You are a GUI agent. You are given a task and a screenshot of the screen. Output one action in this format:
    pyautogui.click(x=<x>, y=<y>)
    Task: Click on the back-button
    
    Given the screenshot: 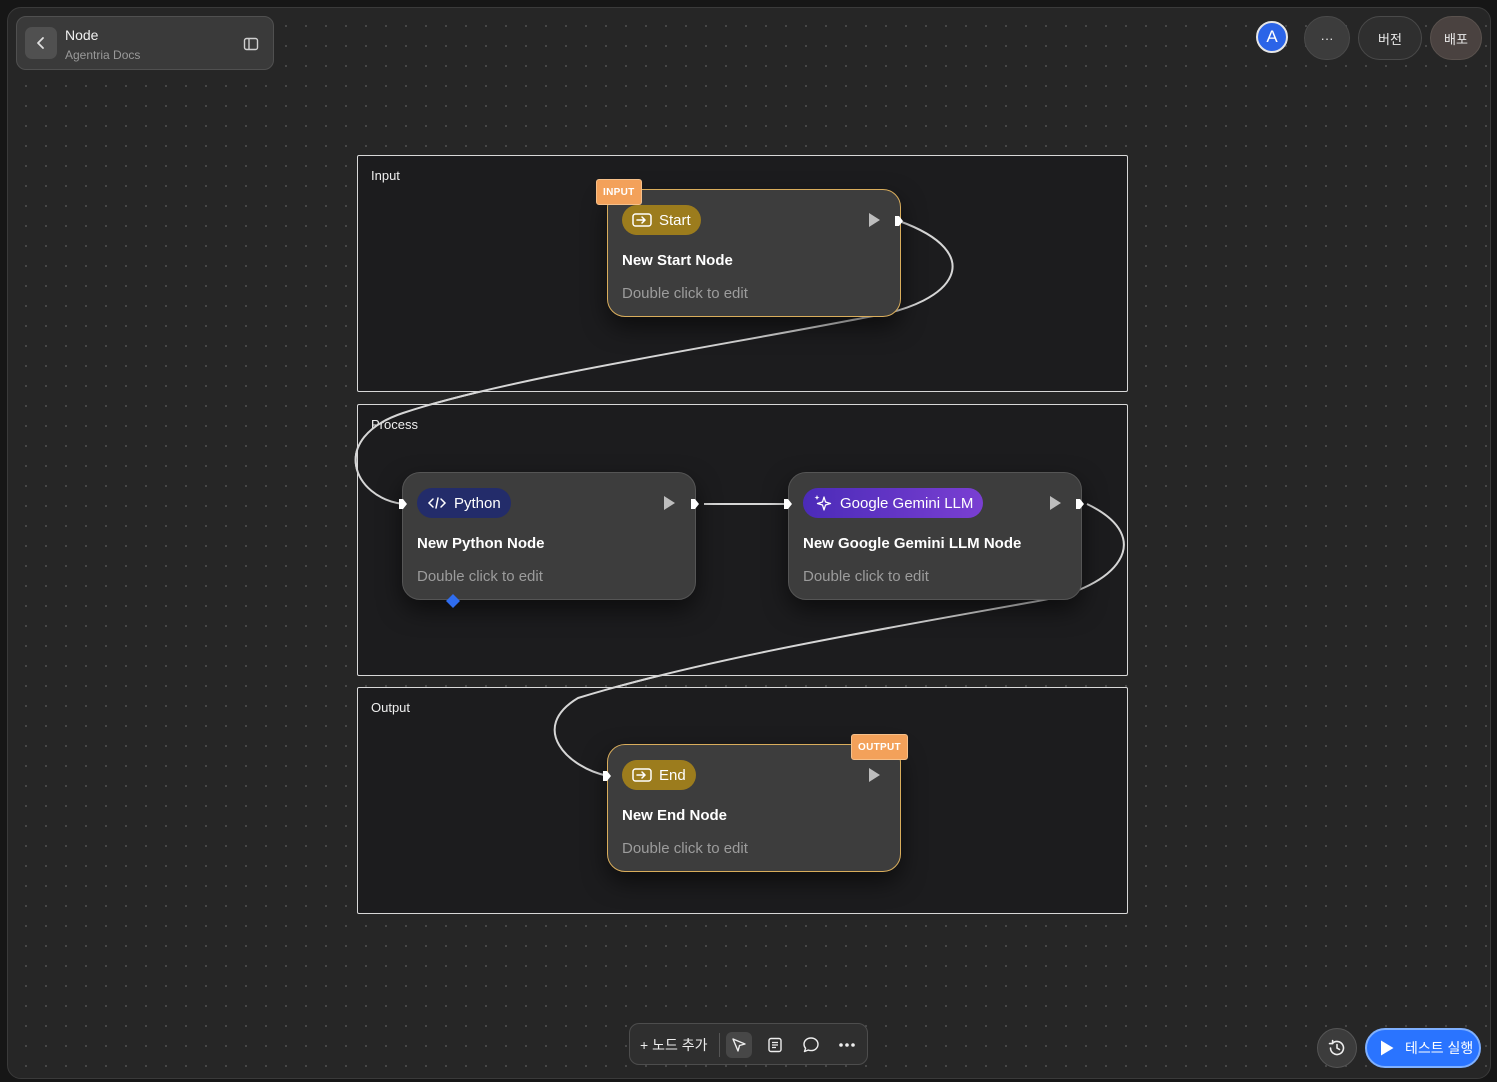 What is the action you would take?
    pyautogui.click(x=41, y=43)
    